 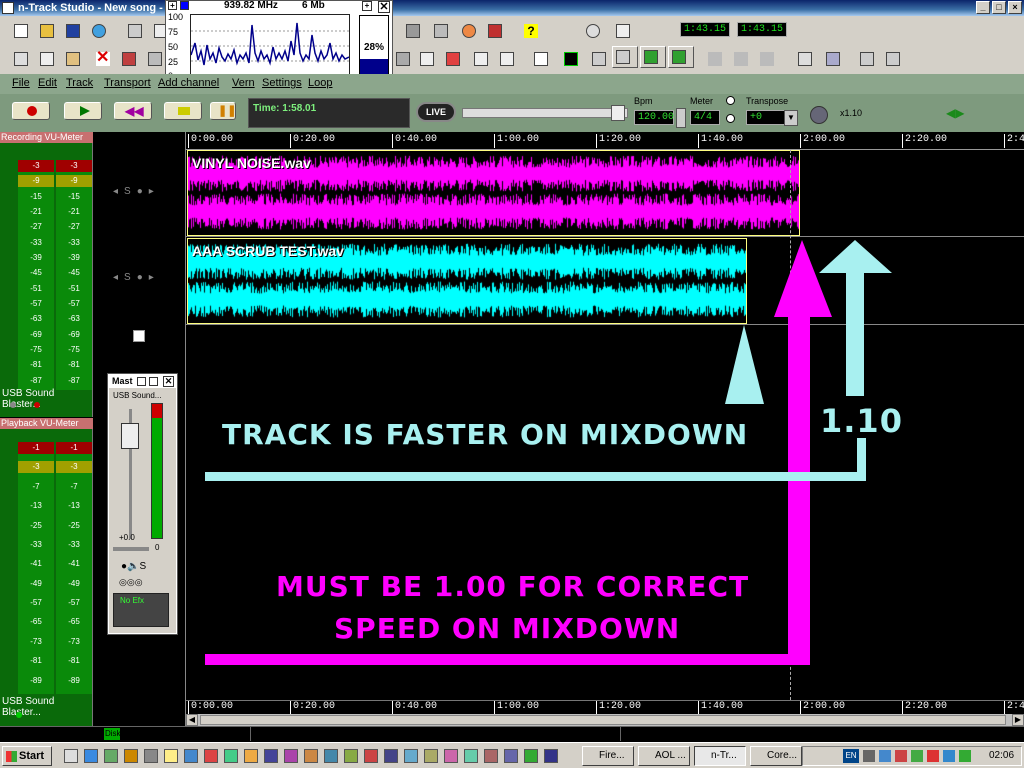 I want to click on web-button, so click(x=98, y=30).